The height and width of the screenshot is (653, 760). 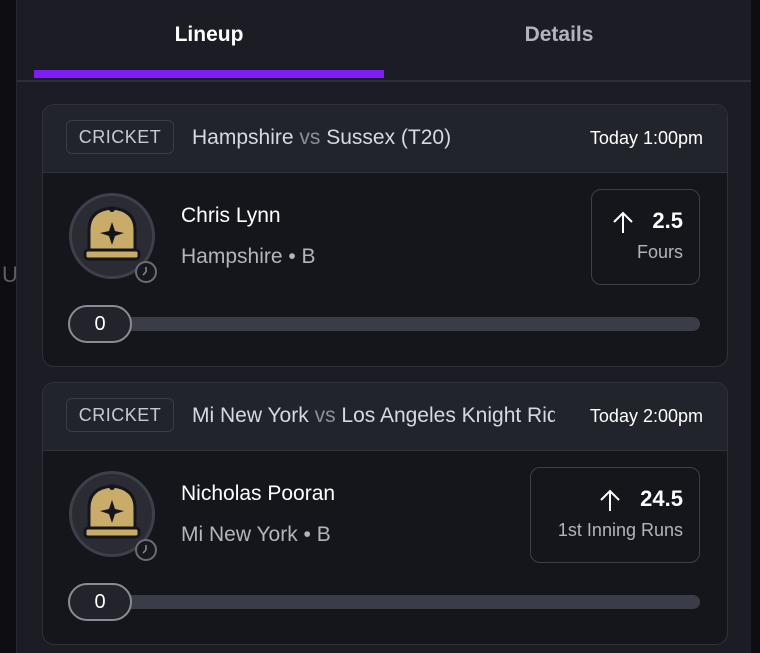 What do you see at coordinates (448, 415) in the screenshot?
I see `team-away: Los Angeles Knight Riders` at bounding box center [448, 415].